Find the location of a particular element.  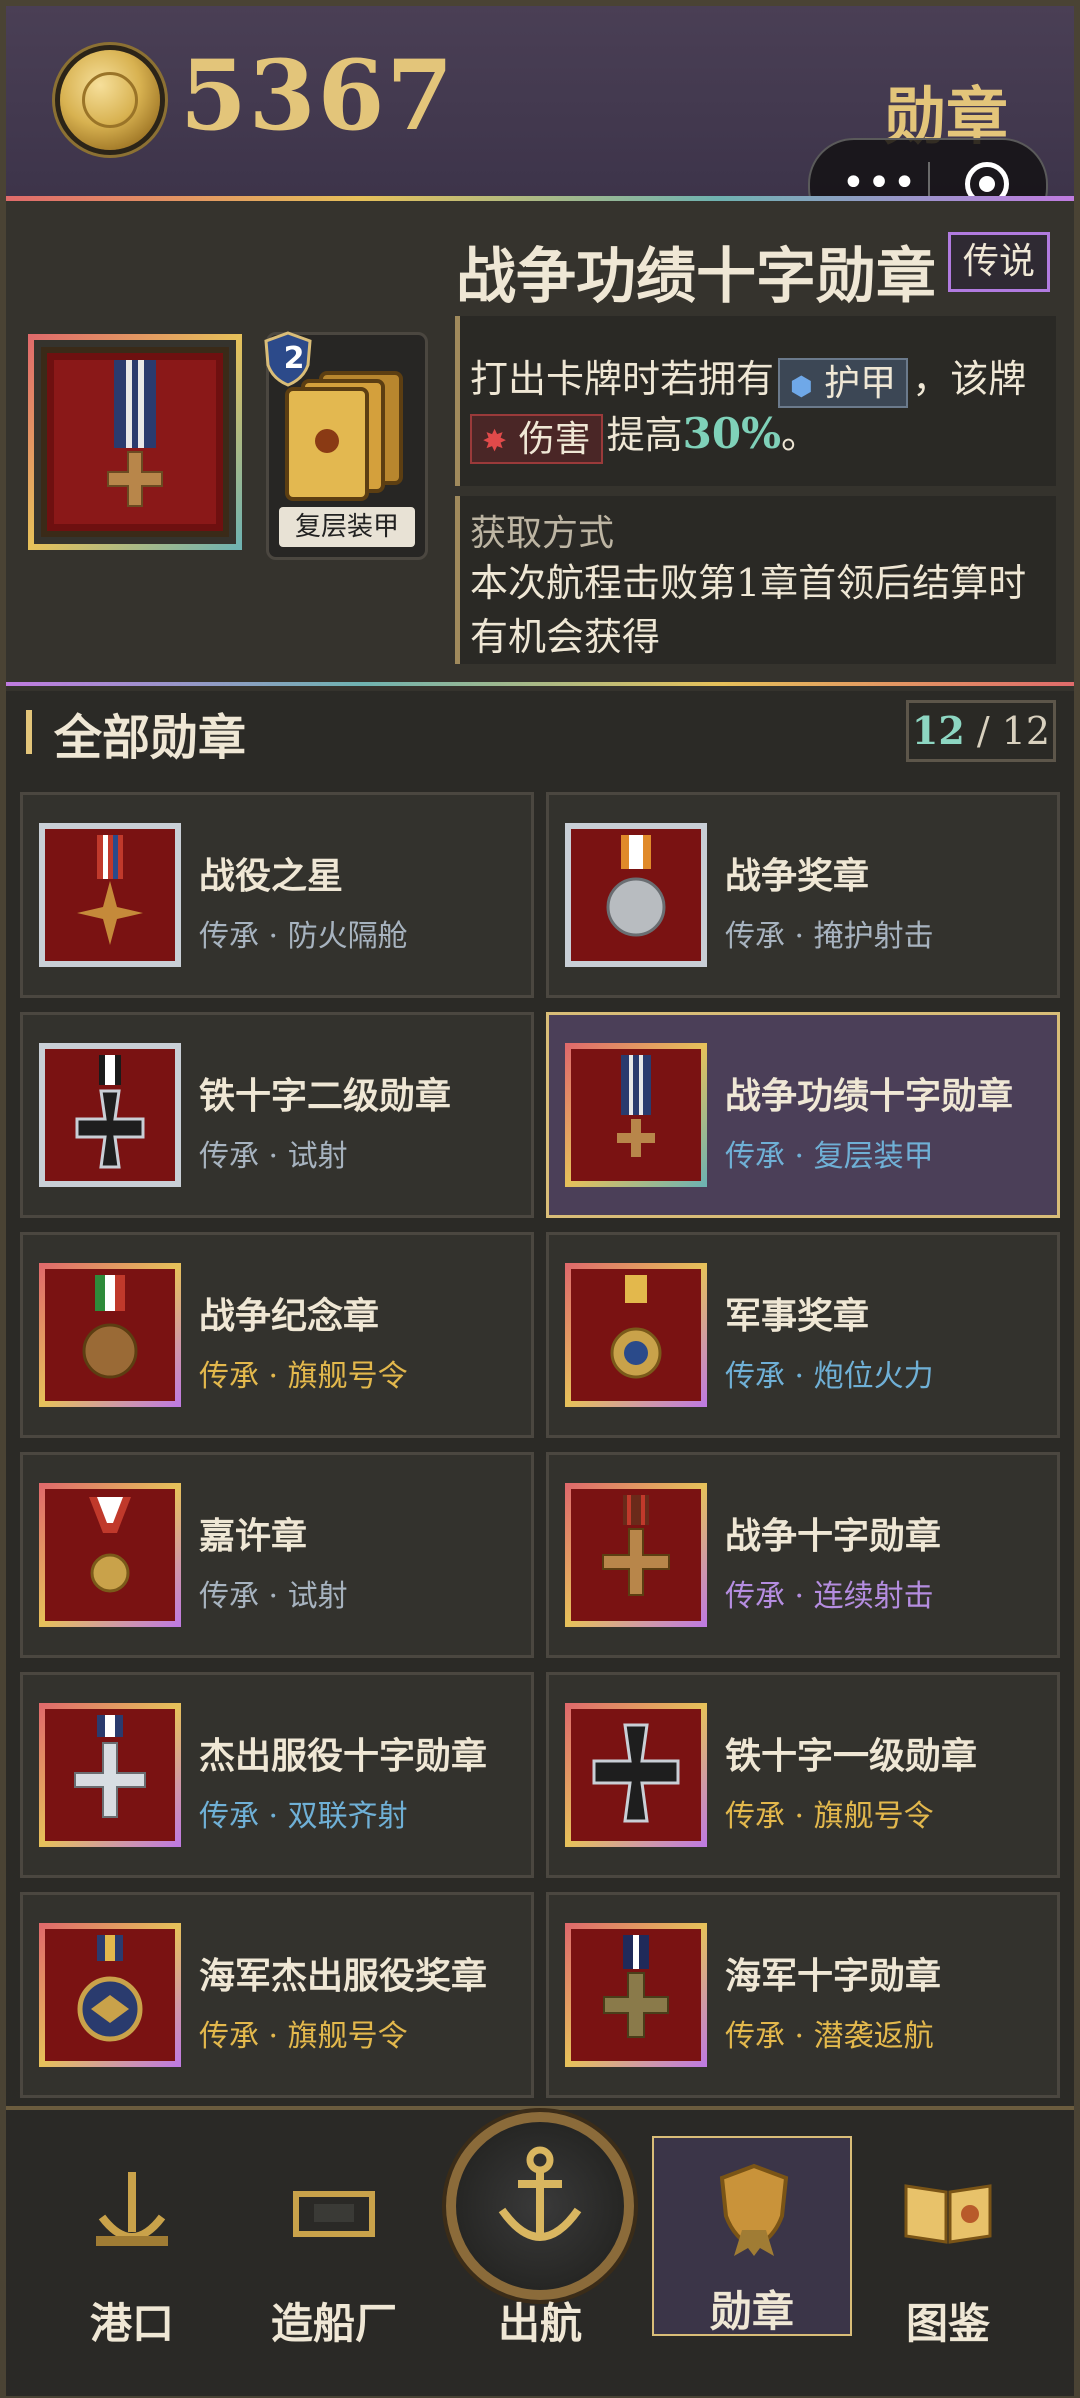

medal-name: 战争功绩十字勋章 is located at coordinates (869, 1096).